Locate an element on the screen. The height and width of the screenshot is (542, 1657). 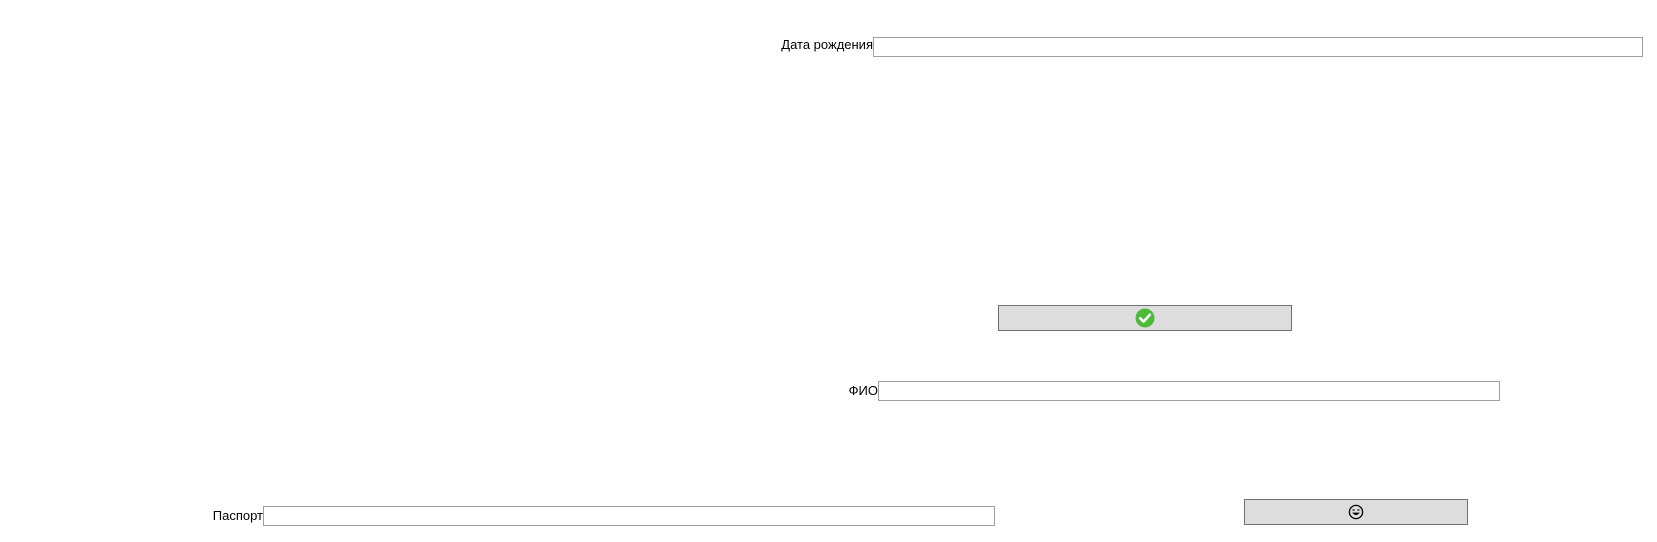
emoji-face-icon is located at coordinates (1356, 512).